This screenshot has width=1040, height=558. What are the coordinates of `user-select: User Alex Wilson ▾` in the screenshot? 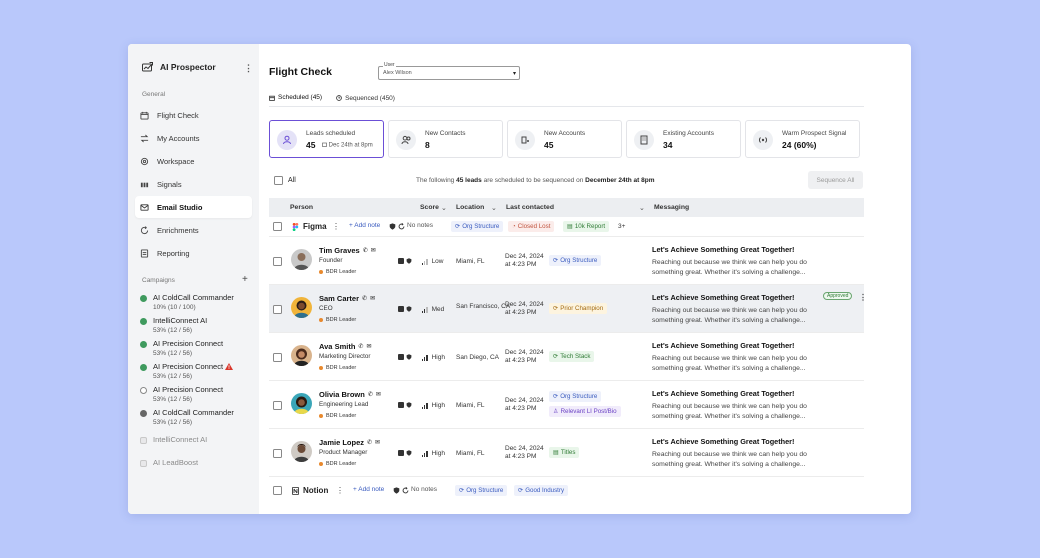 It's located at (449, 71).